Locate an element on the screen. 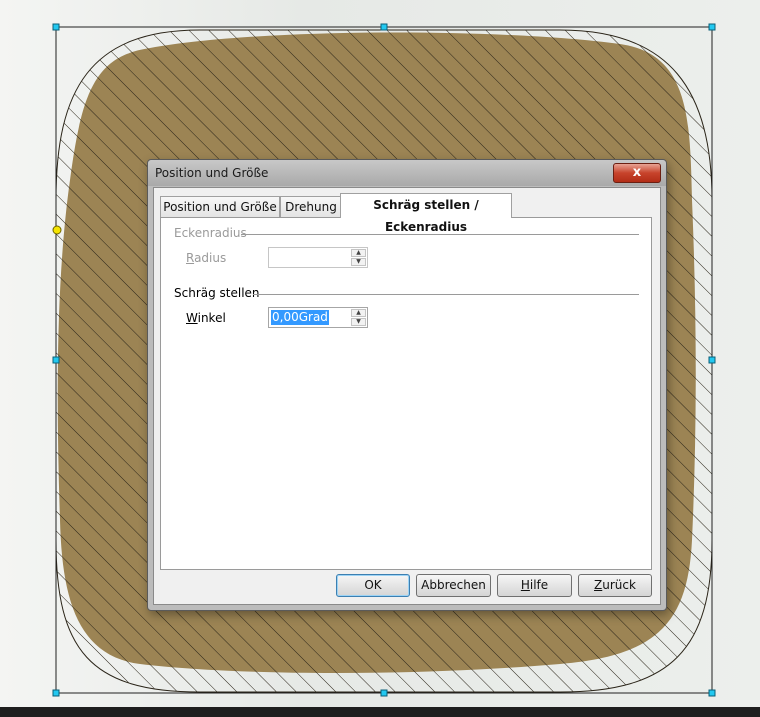  tab-slant-corner-radius: Schräg stellen / Eckenradius is located at coordinates (426, 213).